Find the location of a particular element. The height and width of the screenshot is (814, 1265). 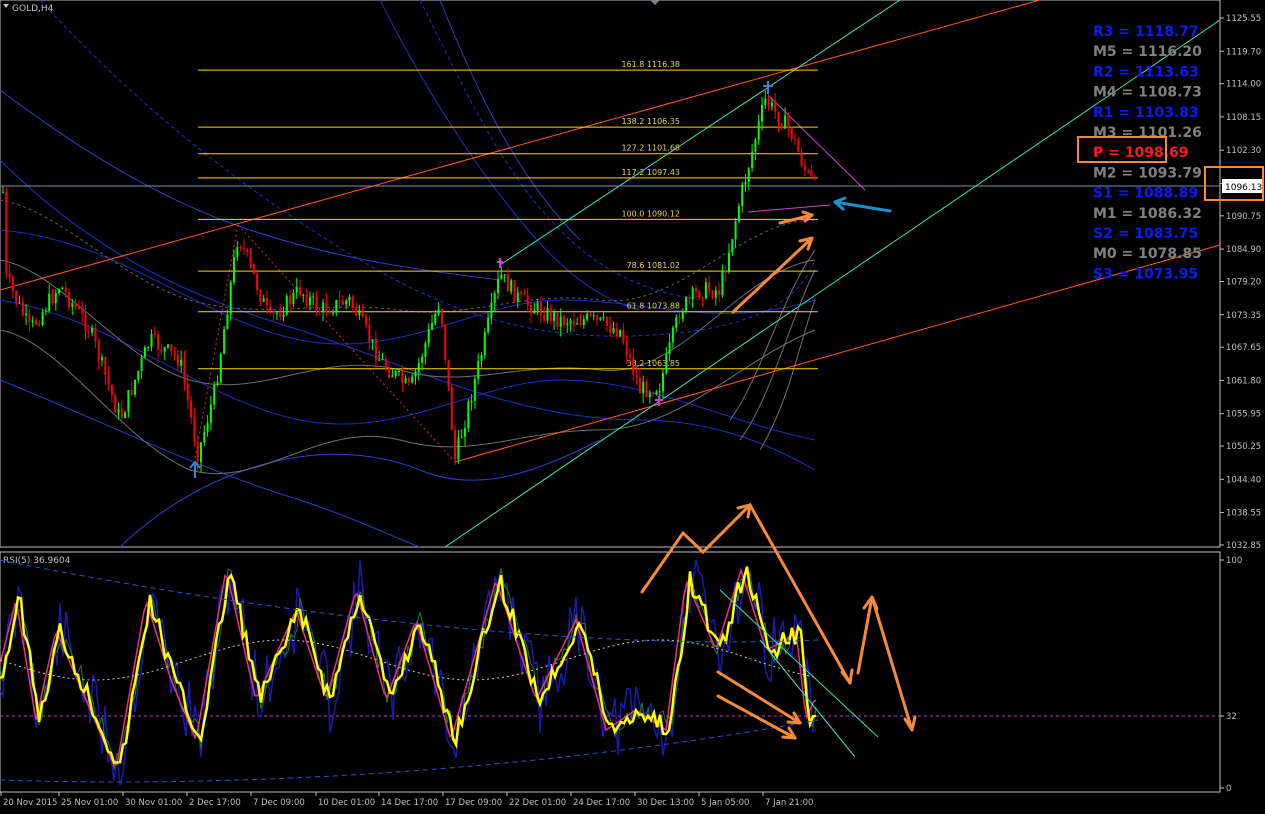

time-tick-label: 17 Dec 09:00 is located at coordinates (473, 803).